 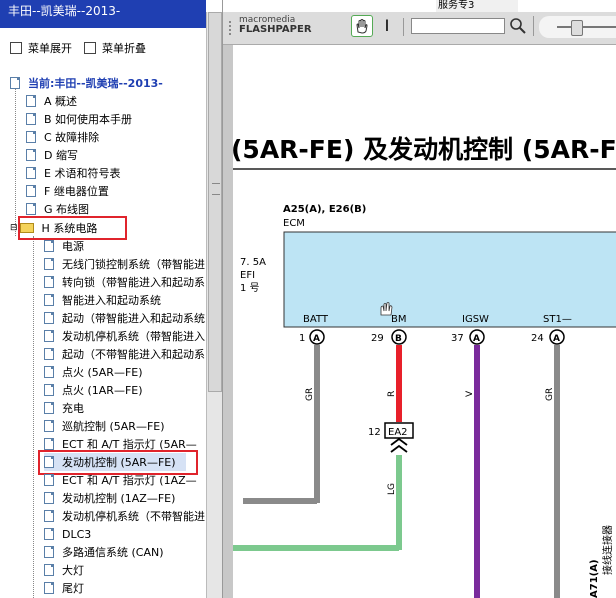 I want to click on tree-subitem-label: 发动机控制 (1AZ—FE), so click(x=119, y=498).